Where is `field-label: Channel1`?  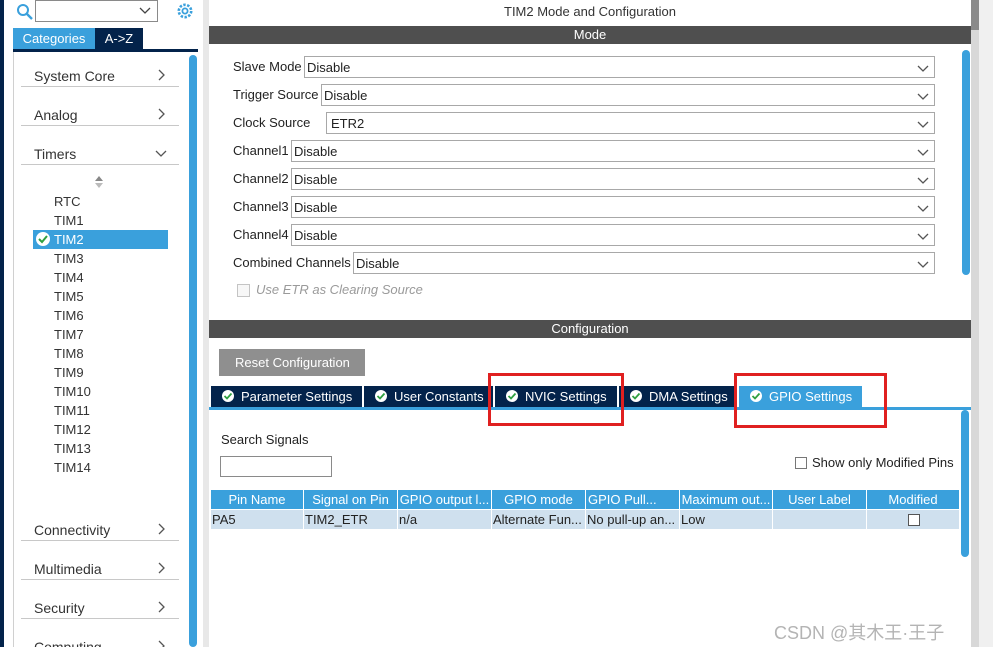 field-label: Channel1 is located at coordinates (261, 150).